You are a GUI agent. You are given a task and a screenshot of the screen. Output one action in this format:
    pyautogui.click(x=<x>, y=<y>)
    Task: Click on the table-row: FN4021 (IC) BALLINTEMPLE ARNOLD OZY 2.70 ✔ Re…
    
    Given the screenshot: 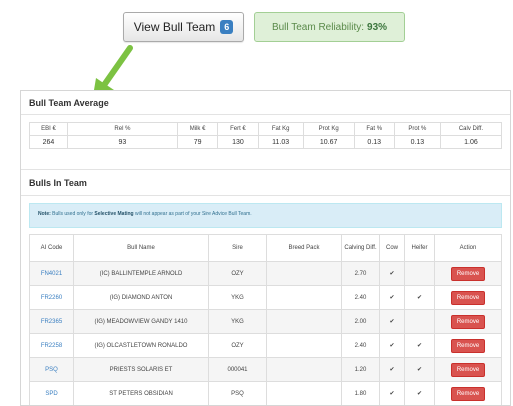 What is the action you would take?
    pyautogui.click(x=265, y=273)
    